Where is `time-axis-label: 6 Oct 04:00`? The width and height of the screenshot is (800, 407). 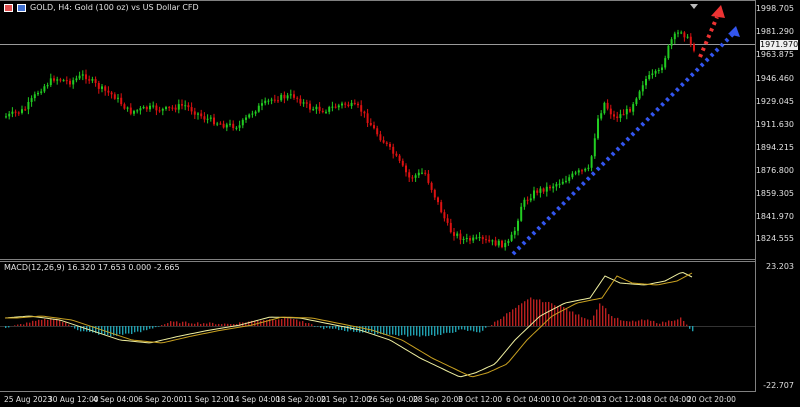
time-axis-label: 6 Oct 04:00 is located at coordinates (528, 399).